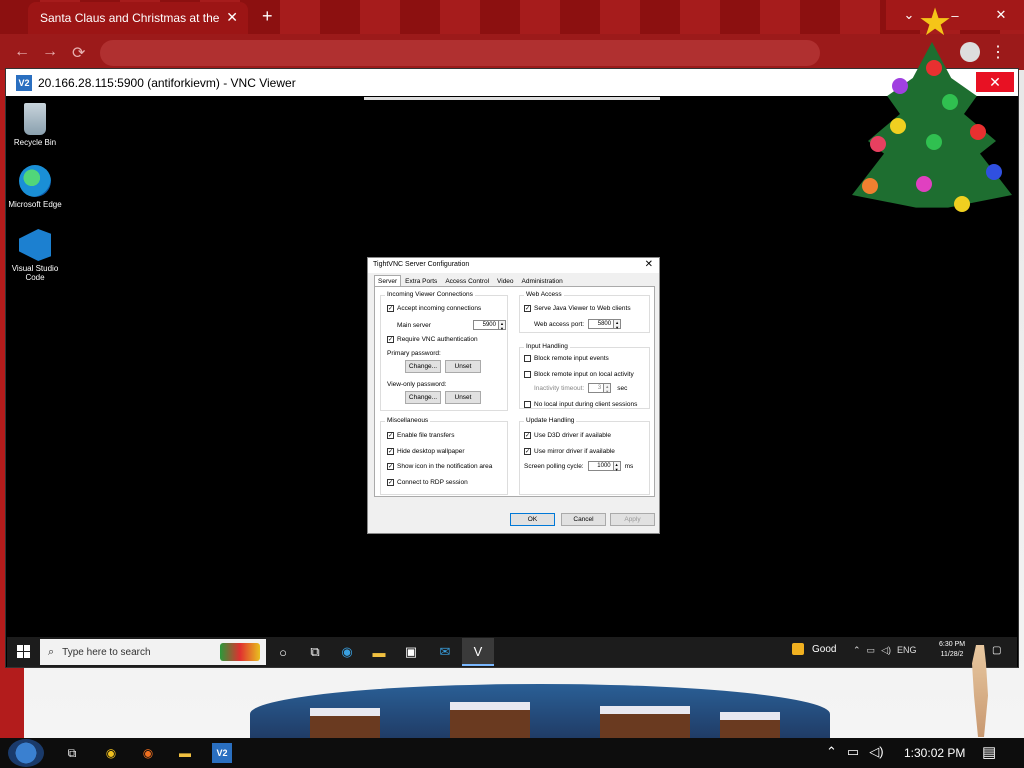 This screenshot has width=1024, height=768. What do you see at coordinates (932, 119) in the screenshot?
I see `christmas-tree-decoration: ★` at bounding box center [932, 119].